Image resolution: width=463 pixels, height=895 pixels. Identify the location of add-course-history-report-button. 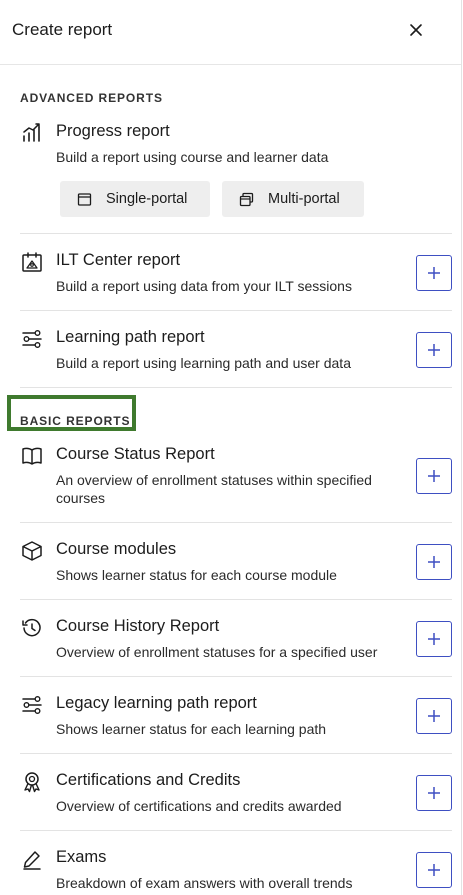
(434, 639).